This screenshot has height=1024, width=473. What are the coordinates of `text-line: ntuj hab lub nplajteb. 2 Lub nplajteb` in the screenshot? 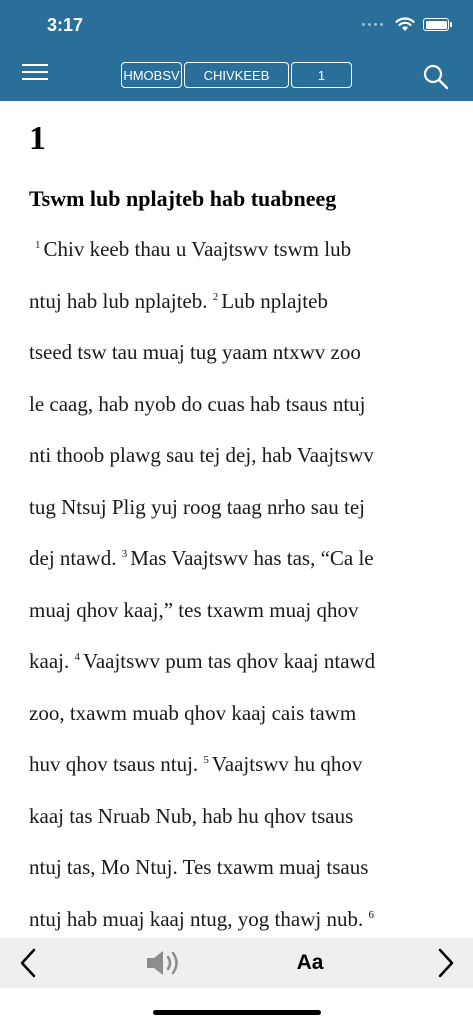 It's located at (178, 301).